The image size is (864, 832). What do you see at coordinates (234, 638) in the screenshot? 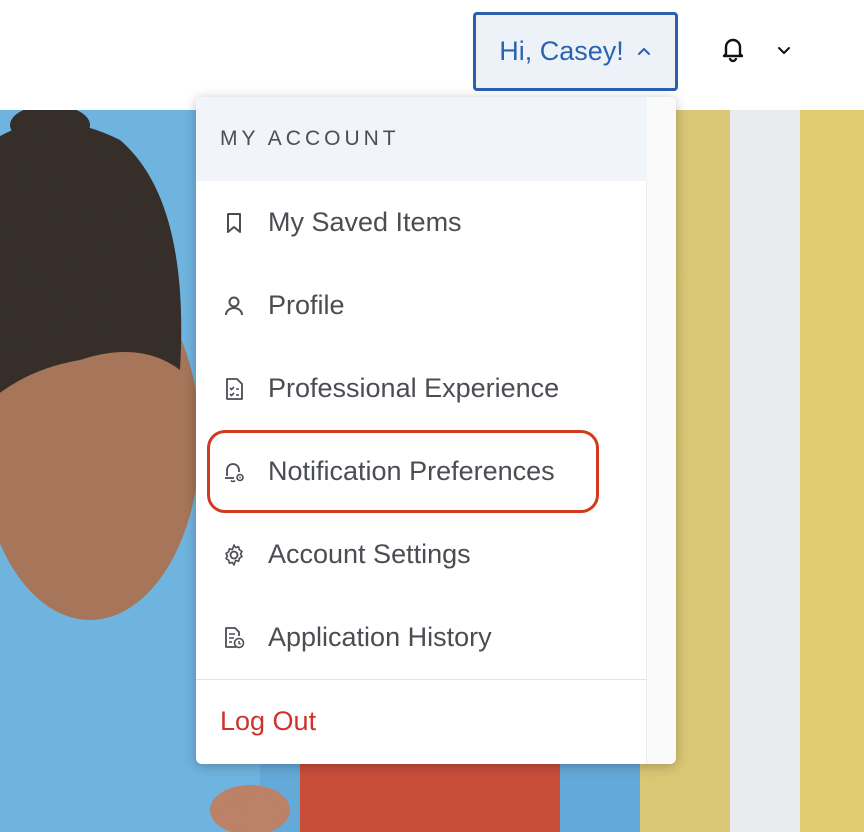
I see `document-clock-icon` at bounding box center [234, 638].